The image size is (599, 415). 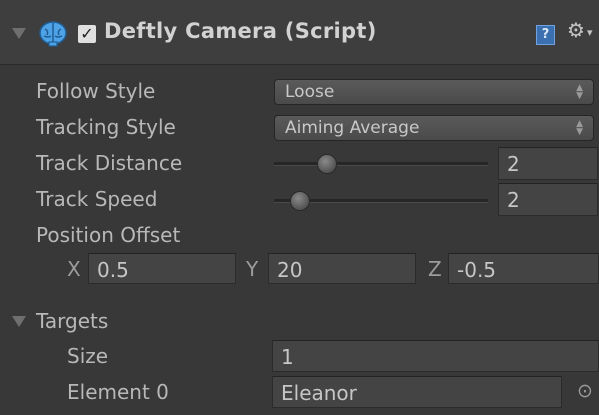 What do you see at coordinates (352, 128) in the screenshot?
I see `tracking-style-value: Aiming Average` at bounding box center [352, 128].